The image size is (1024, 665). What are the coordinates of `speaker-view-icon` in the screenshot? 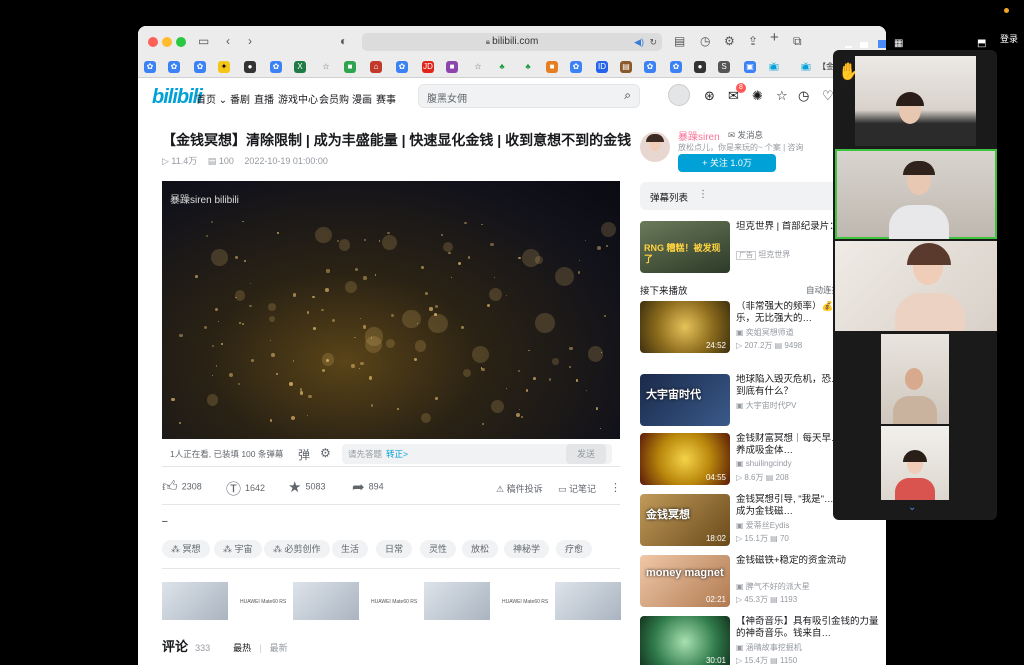 It's located at (864, 45).